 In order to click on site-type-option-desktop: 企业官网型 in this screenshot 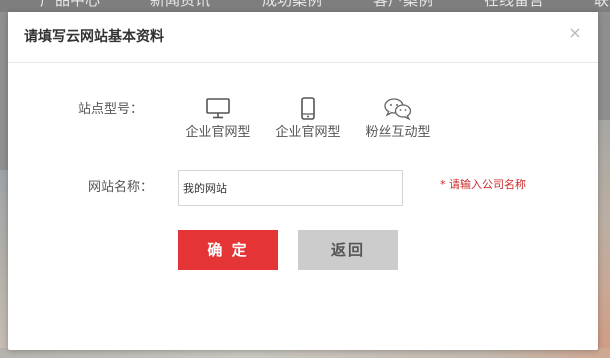, I will do `click(218, 119)`.